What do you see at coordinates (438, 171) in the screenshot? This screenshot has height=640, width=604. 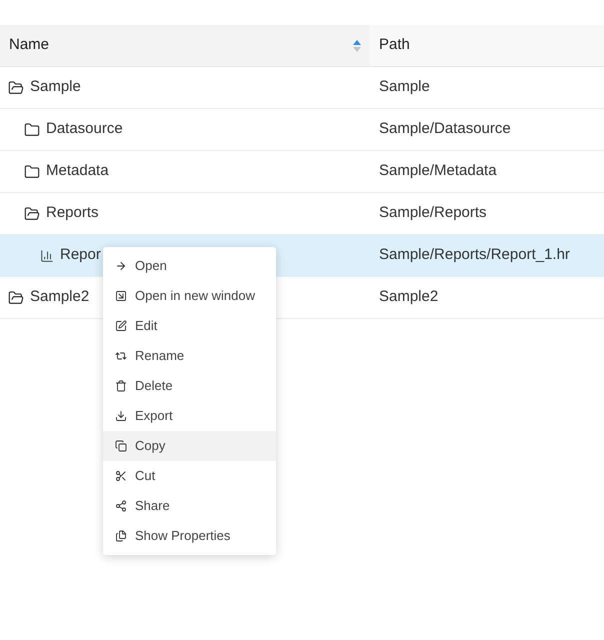 I see `path-text: Sample/Metadata` at bounding box center [438, 171].